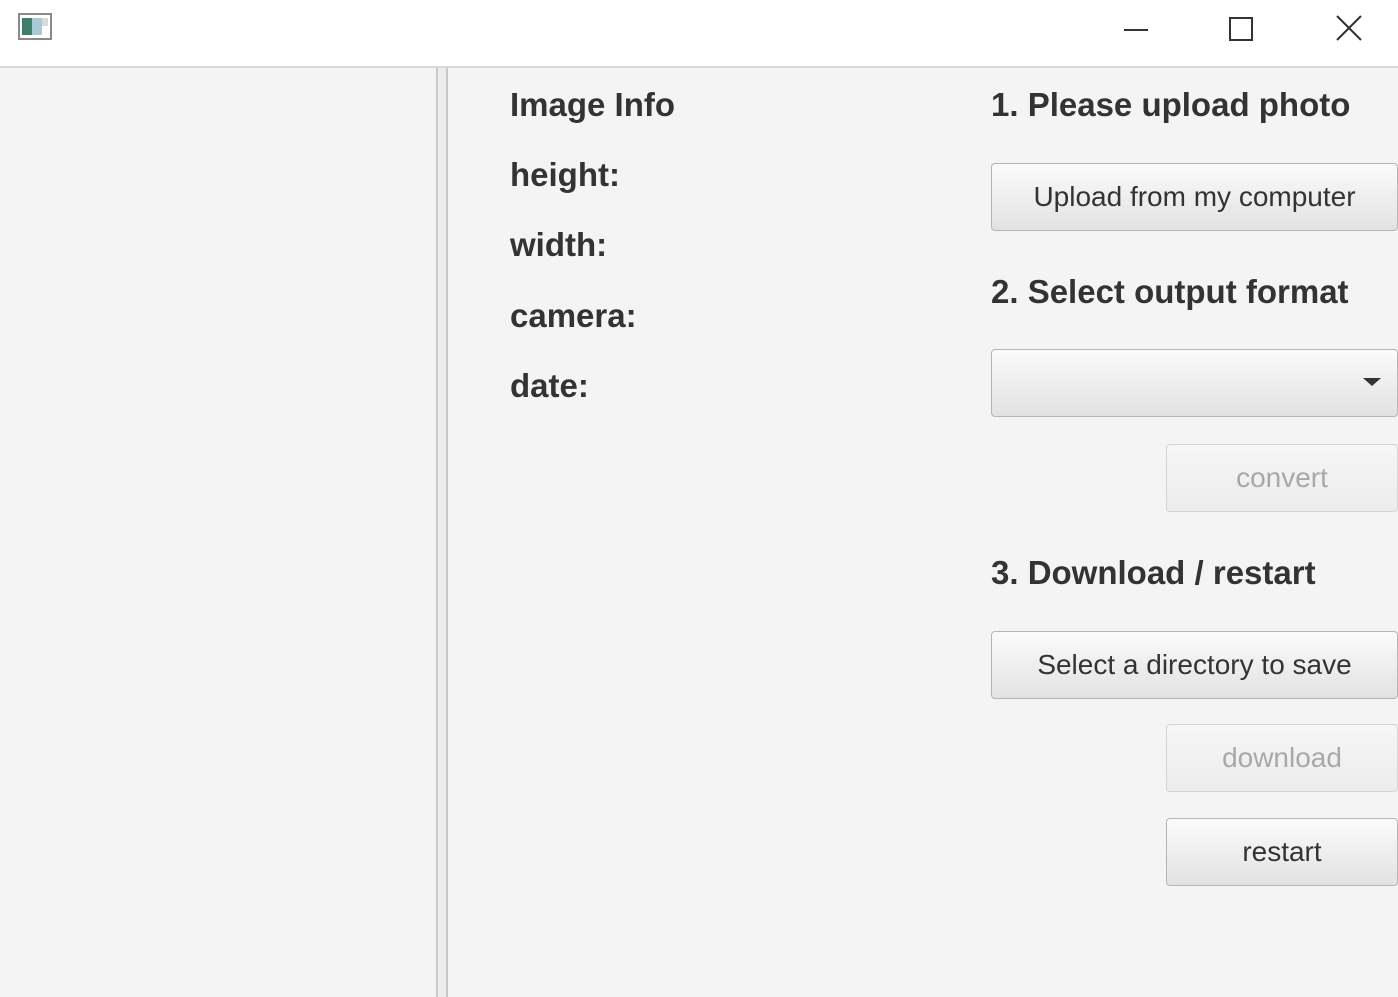 This screenshot has height=997, width=1398. Describe the element at coordinates (1372, 382) in the screenshot. I see `chevron-down-icon` at that location.